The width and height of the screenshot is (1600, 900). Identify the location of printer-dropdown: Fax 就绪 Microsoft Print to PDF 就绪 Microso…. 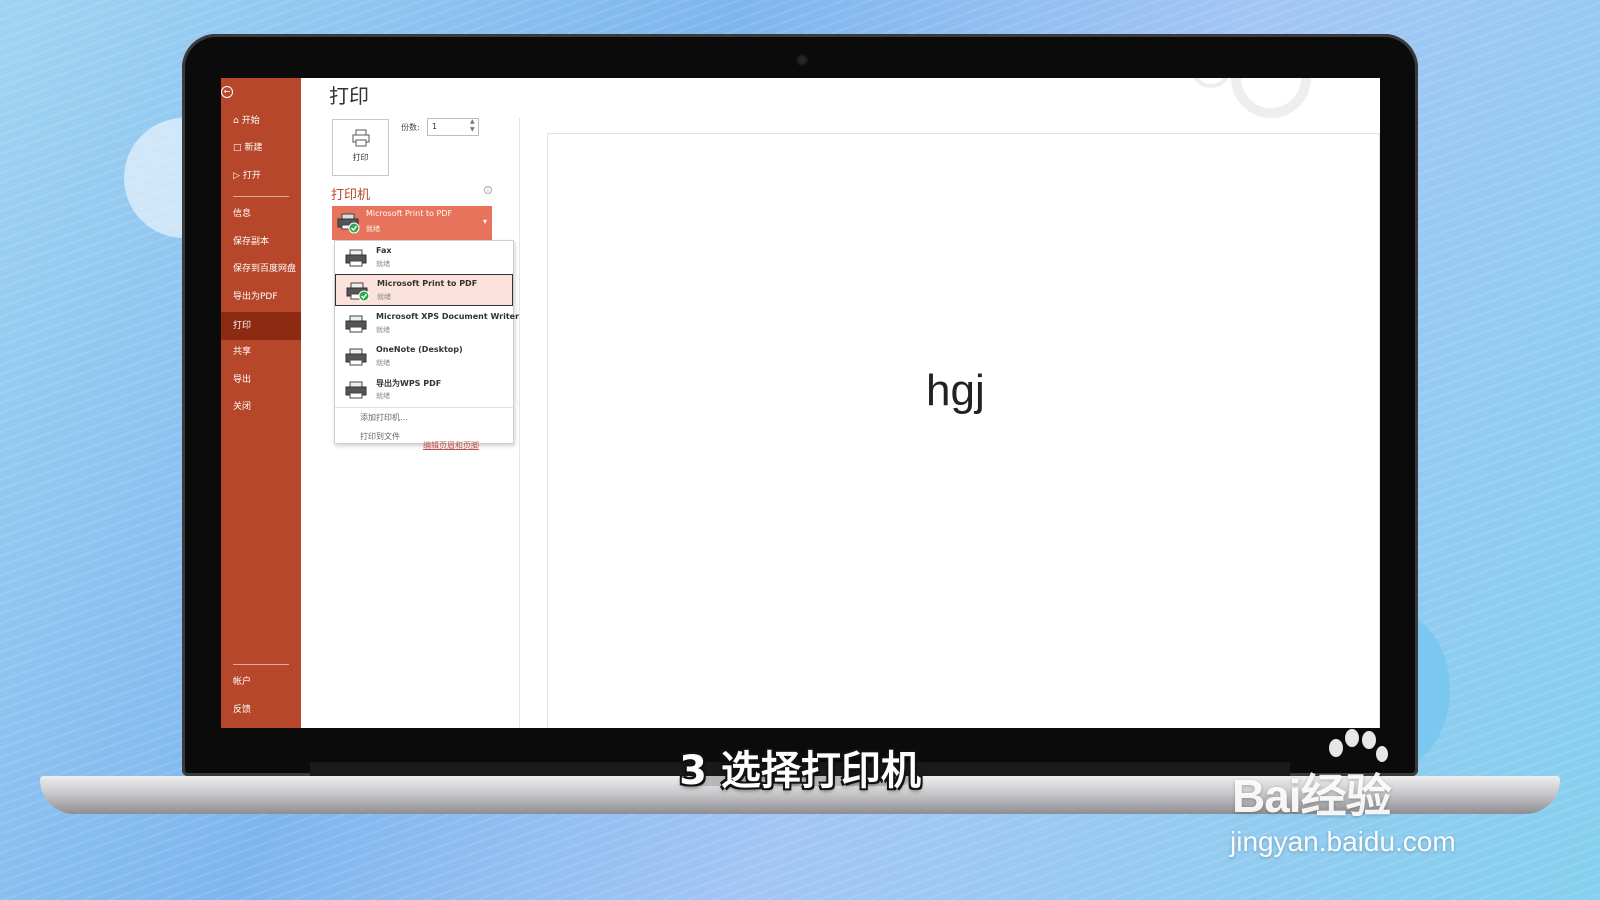
(426, 342).